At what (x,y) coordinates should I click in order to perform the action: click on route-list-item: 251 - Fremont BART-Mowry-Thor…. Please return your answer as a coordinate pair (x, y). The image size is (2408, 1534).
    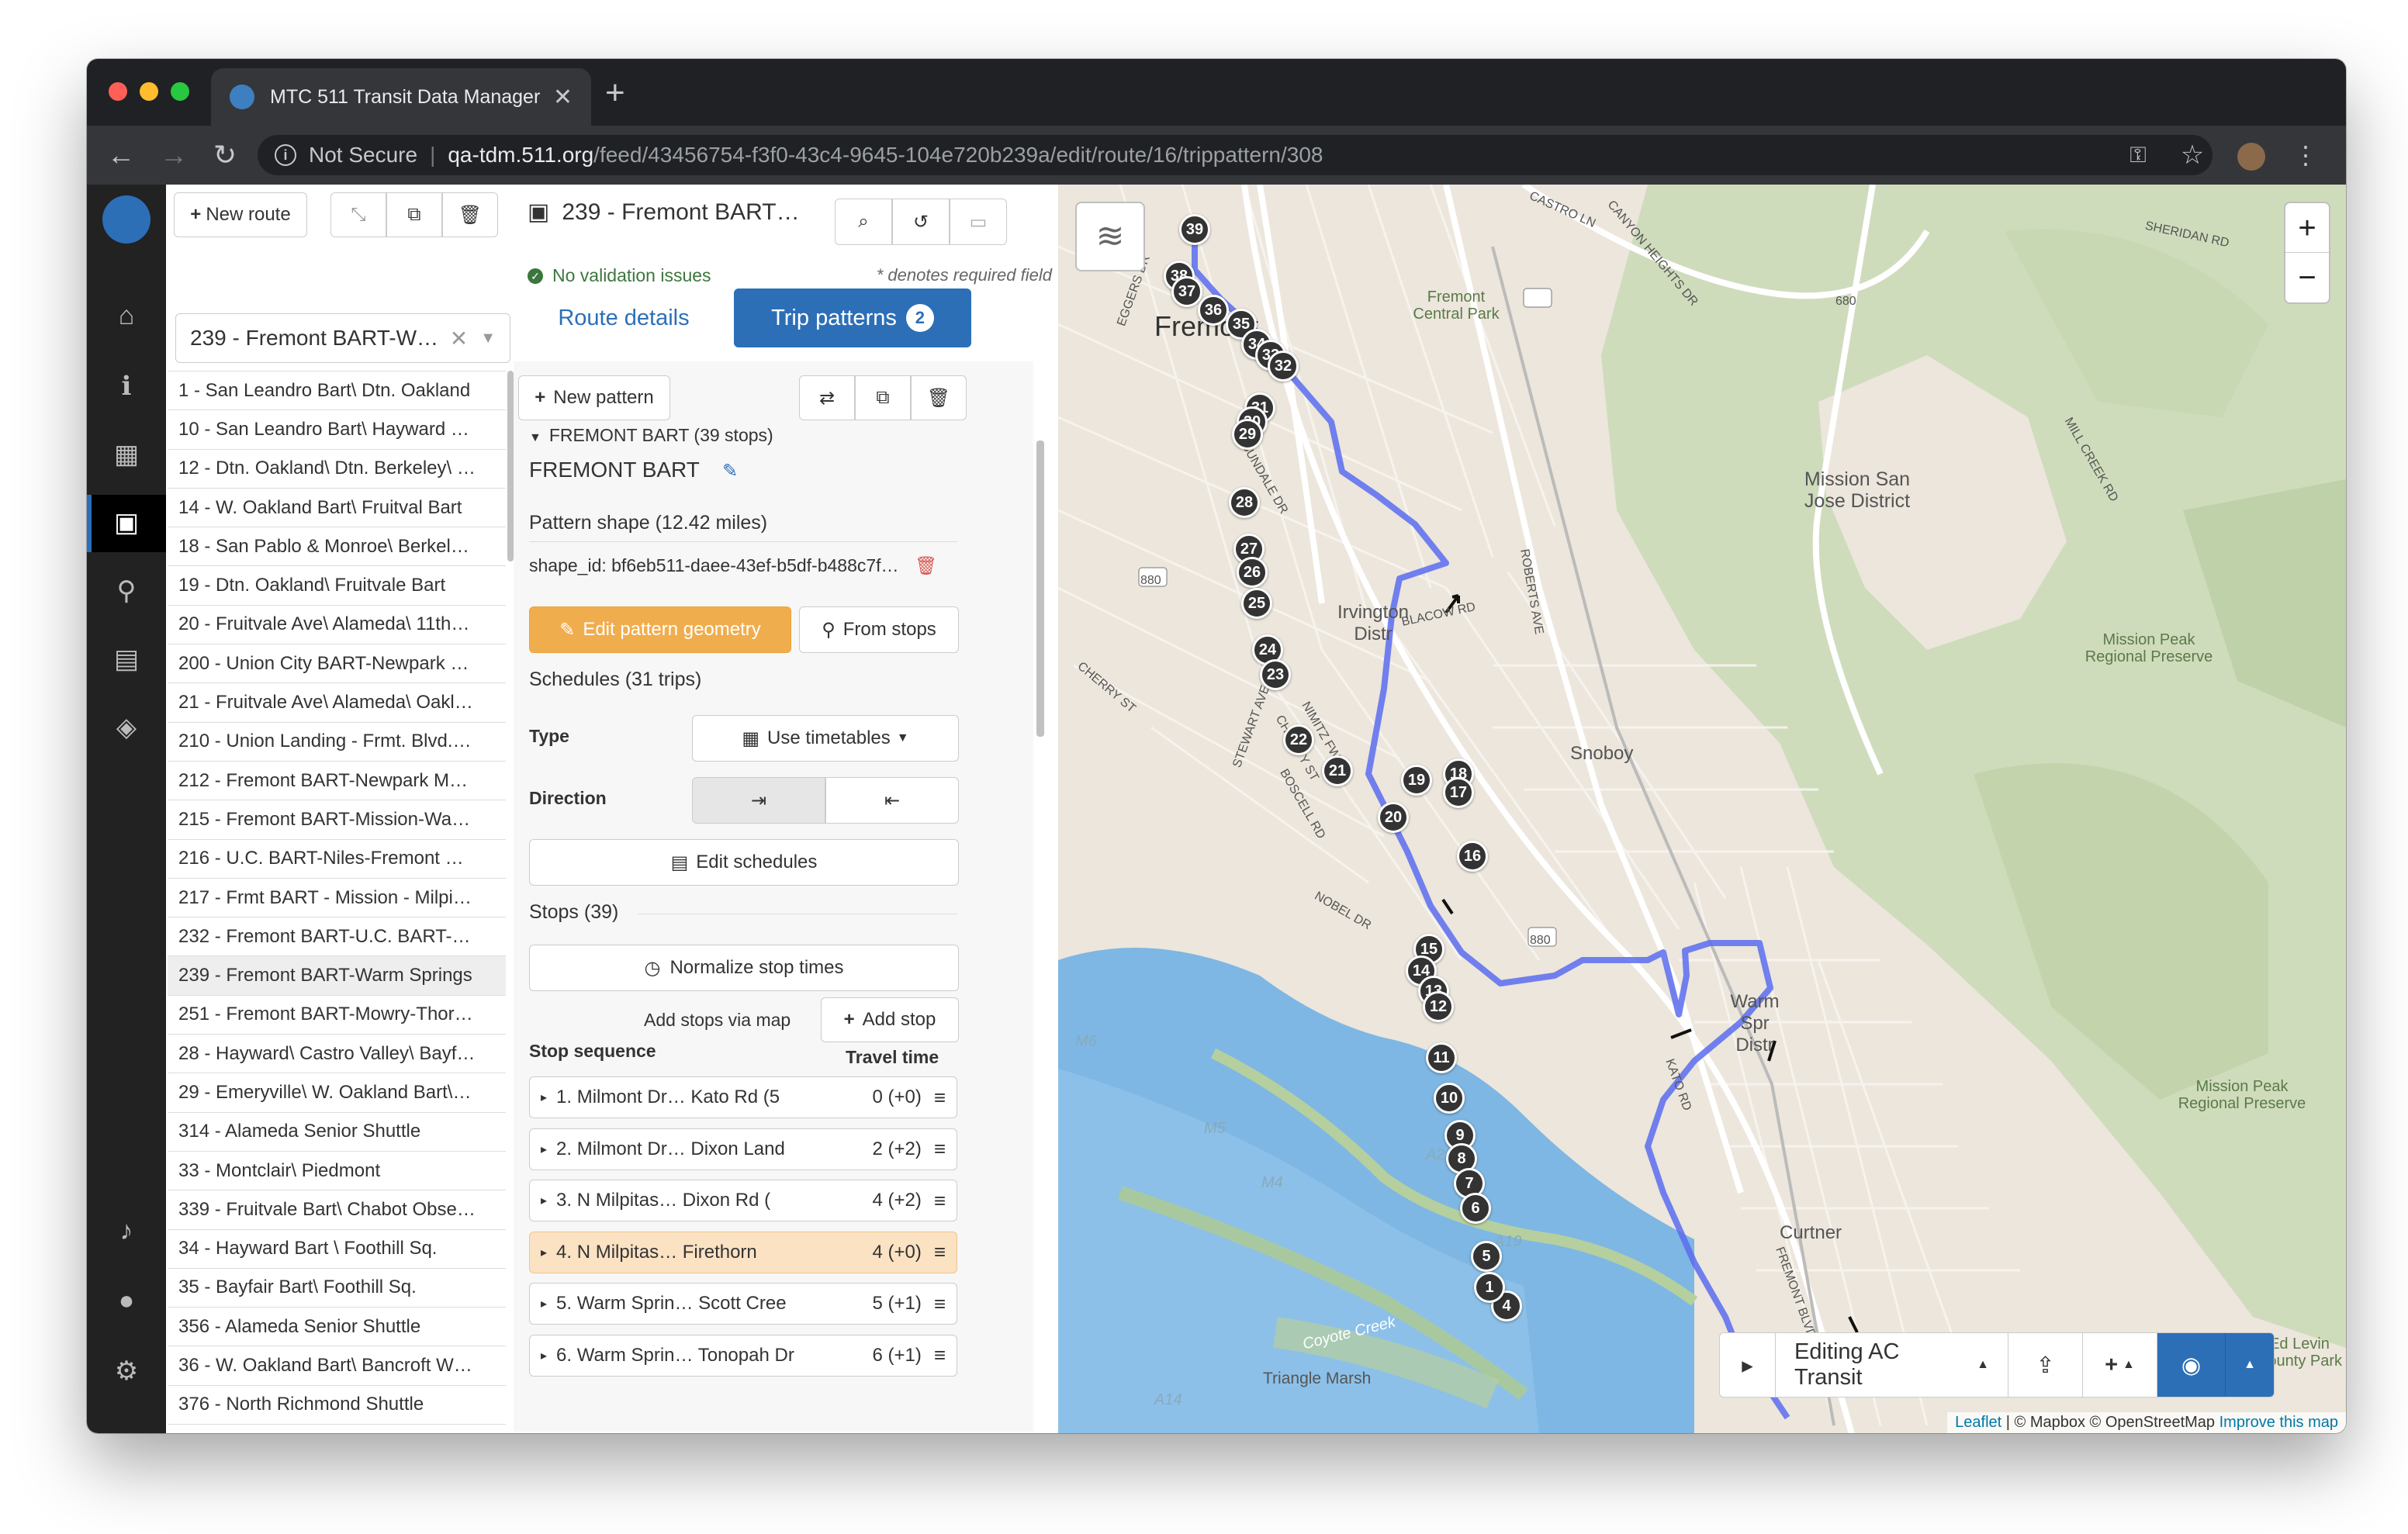
    Looking at the image, I should click on (337, 1015).